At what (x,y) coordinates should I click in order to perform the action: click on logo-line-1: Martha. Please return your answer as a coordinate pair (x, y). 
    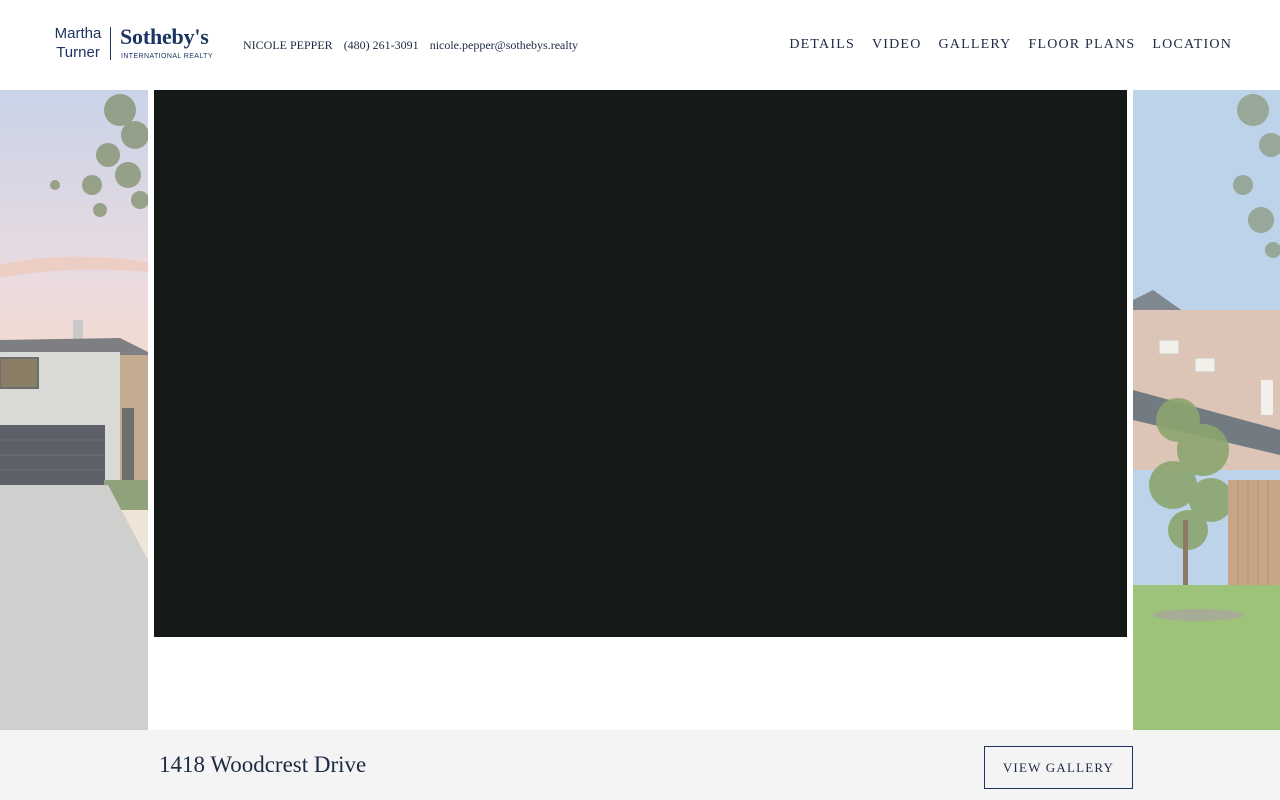
    Looking at the image, I should click on (78, 33).